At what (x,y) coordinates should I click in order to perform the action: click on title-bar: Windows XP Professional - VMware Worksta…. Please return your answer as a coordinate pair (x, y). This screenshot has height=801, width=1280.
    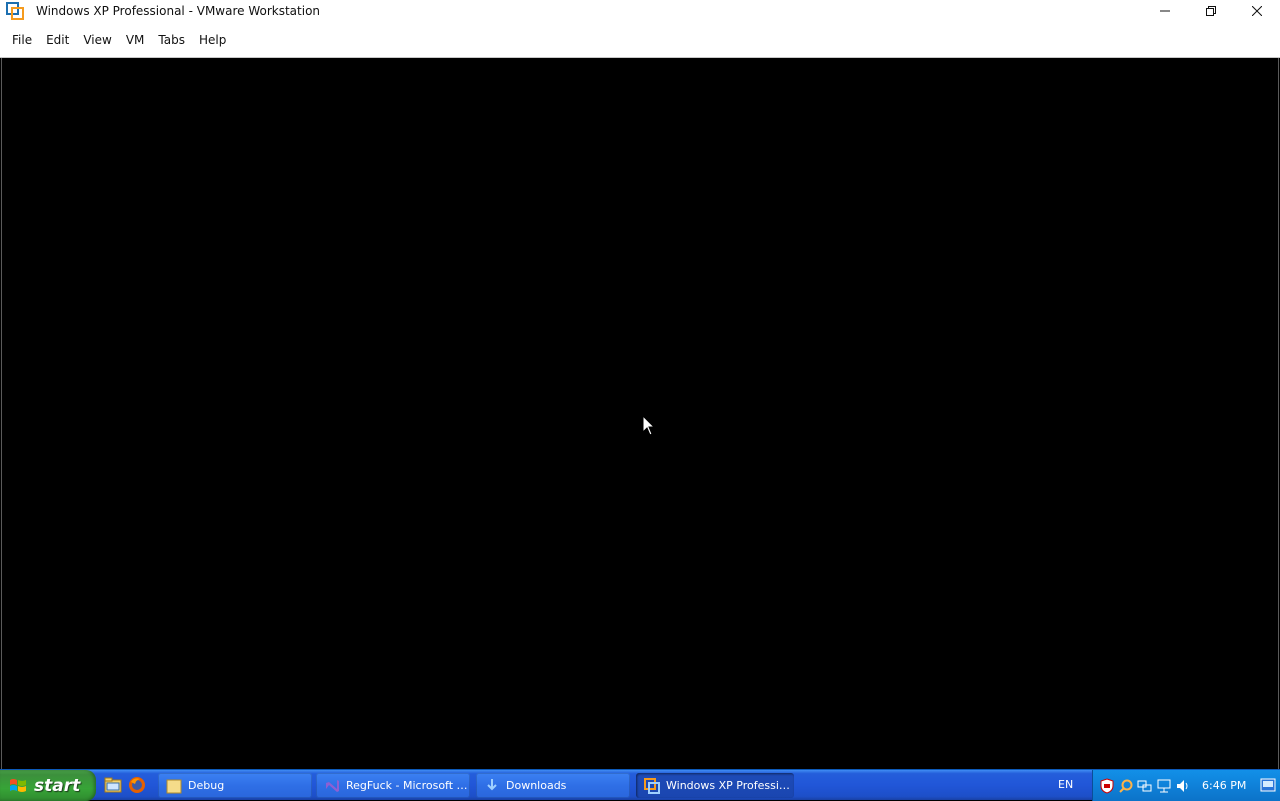
    Looking at the image, I should click on (640, 11).